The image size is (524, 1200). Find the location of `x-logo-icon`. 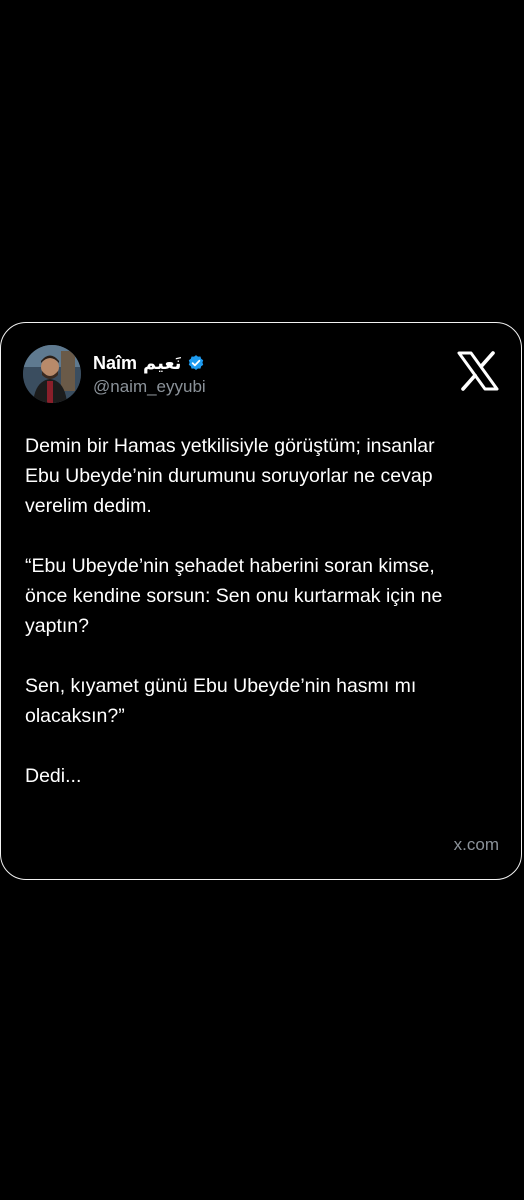

x-logo-icon is located at coordinates (478, 371).